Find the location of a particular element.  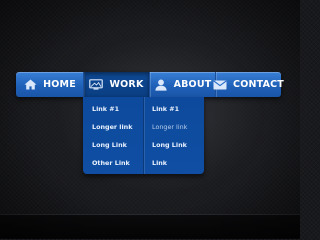

user-icon is located at coordinates (161, 85).